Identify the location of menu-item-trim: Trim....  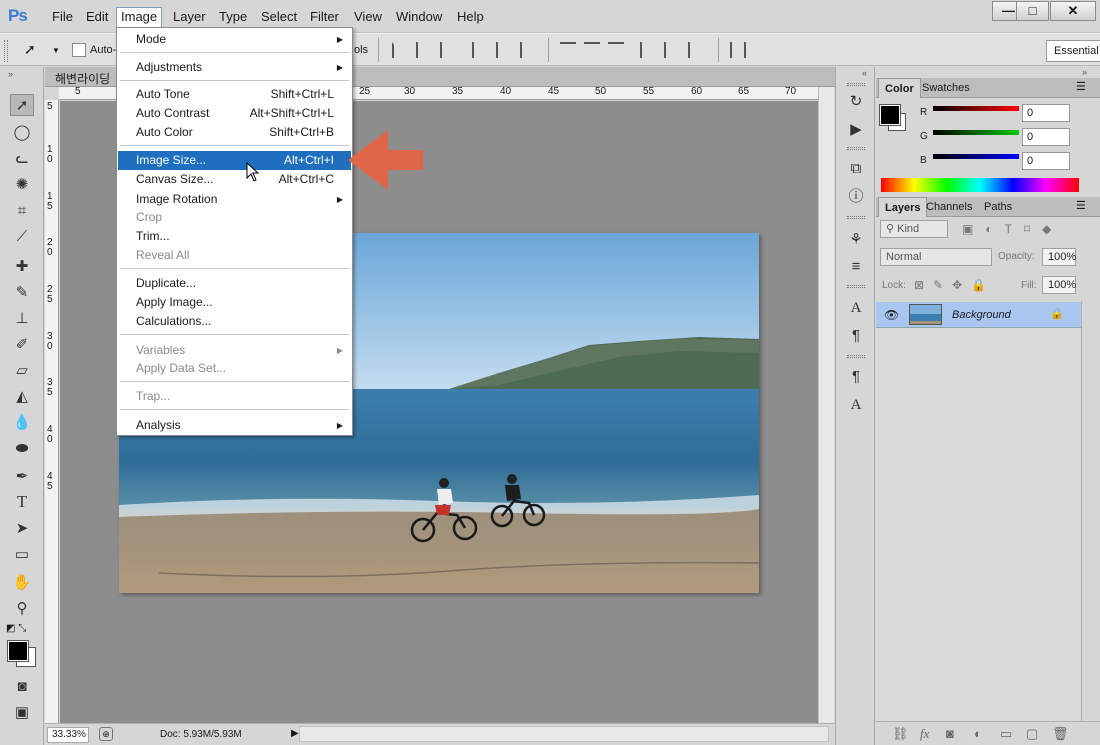
(234, 236).